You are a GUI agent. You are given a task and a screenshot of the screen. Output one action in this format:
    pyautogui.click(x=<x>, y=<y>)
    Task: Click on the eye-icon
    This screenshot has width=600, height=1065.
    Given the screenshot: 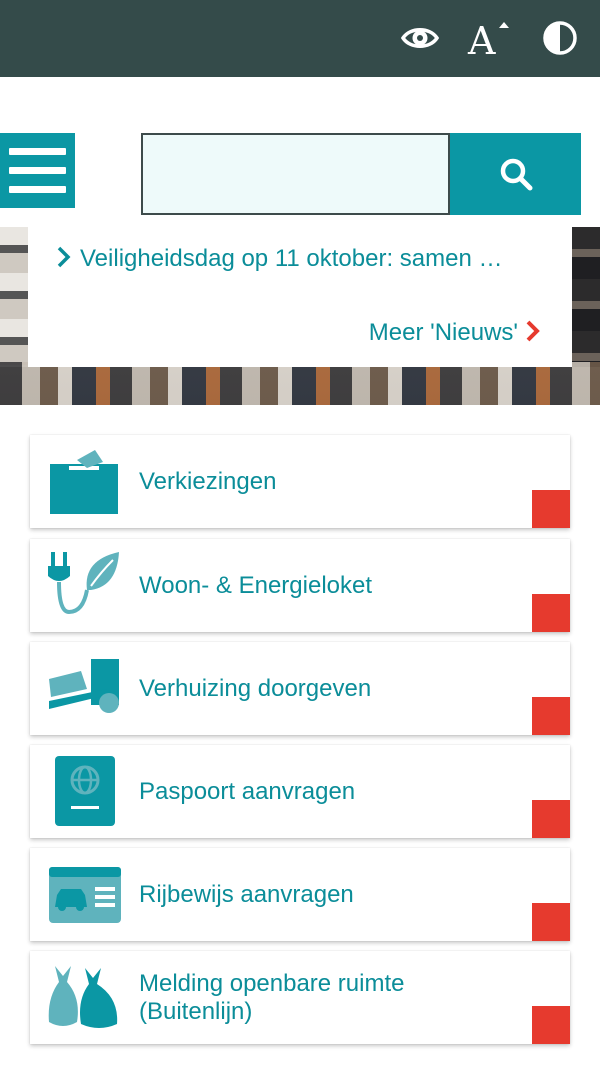 What is the action you would take?
    pyautogui.click(x=420, y=38)
    